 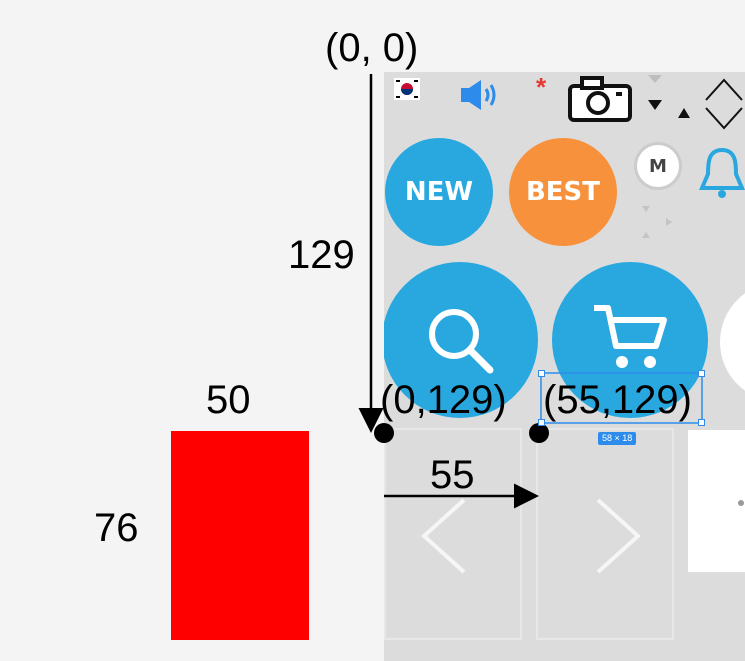 I want to click on horizontal-offset-label: 55, so click(x=452, y=475).